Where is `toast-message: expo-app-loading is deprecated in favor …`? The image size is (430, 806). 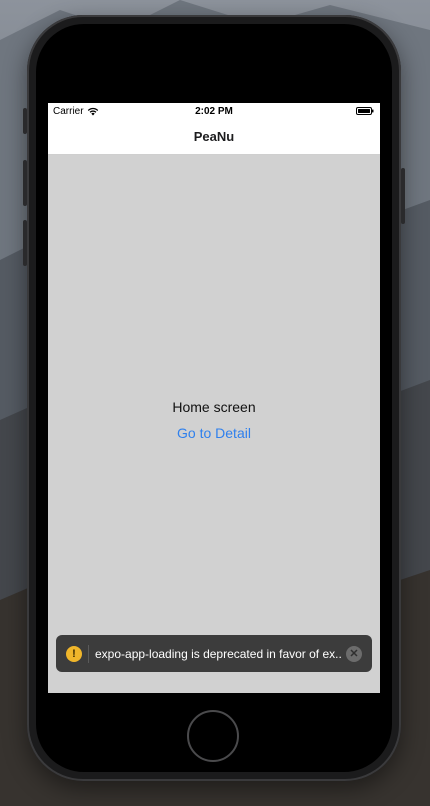
toast-message: expo-app-loading is deprecated in favor … is located at coordinates (218, 653).